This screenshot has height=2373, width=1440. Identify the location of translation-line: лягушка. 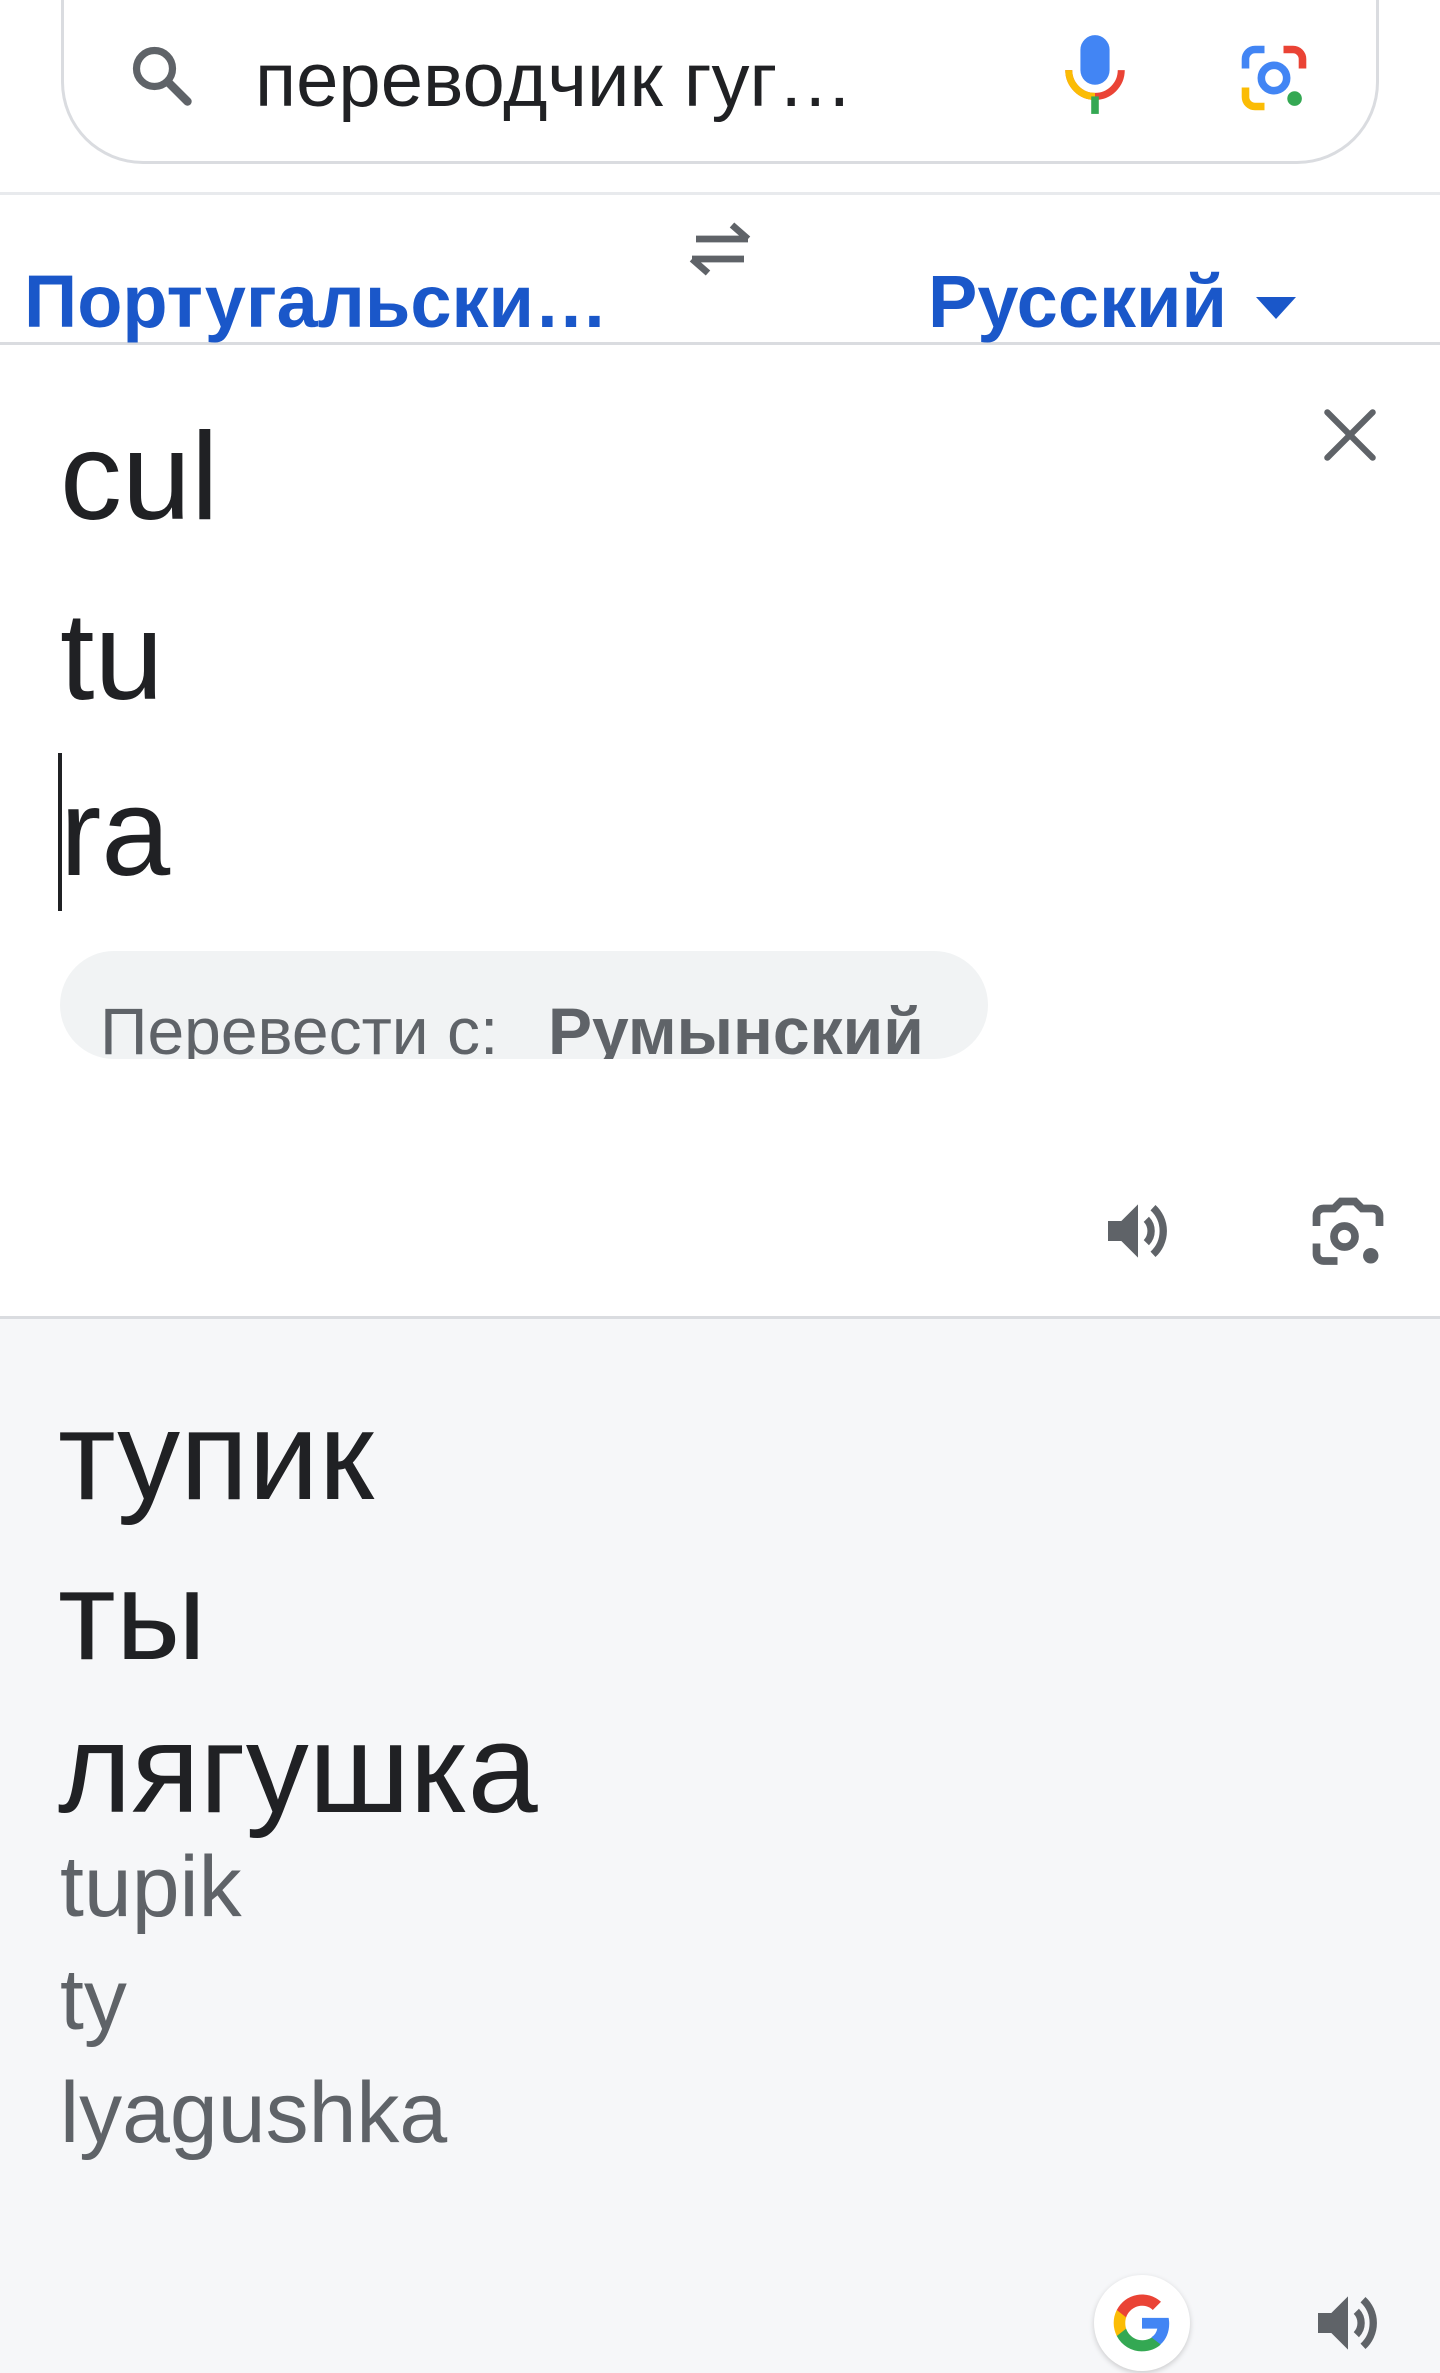
(298, 1768).